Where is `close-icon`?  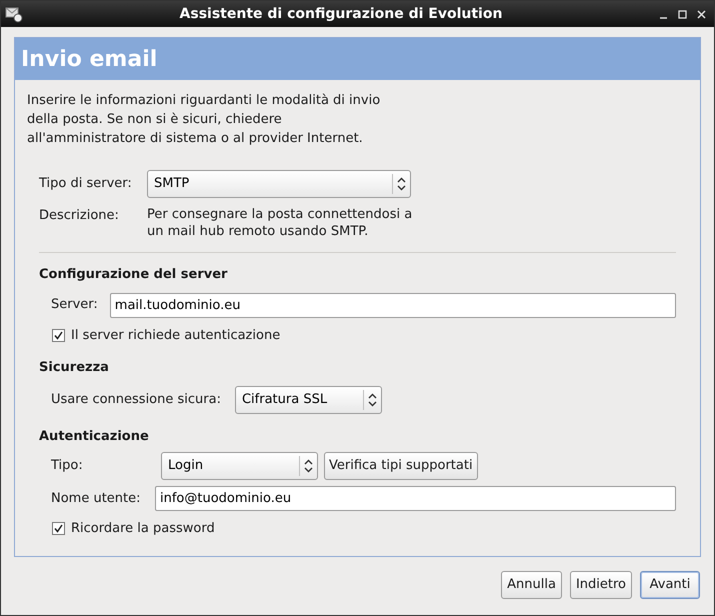
close-icon is located at coordinates (701, 14).